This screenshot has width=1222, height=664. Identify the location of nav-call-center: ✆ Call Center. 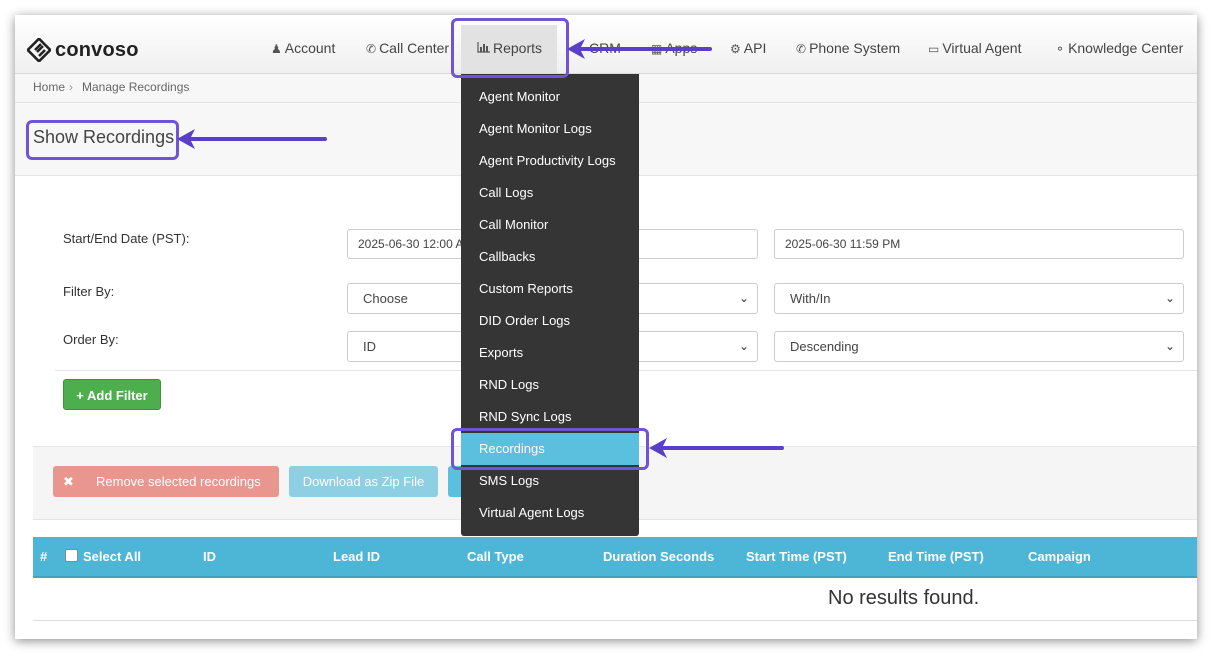
(407, 48).